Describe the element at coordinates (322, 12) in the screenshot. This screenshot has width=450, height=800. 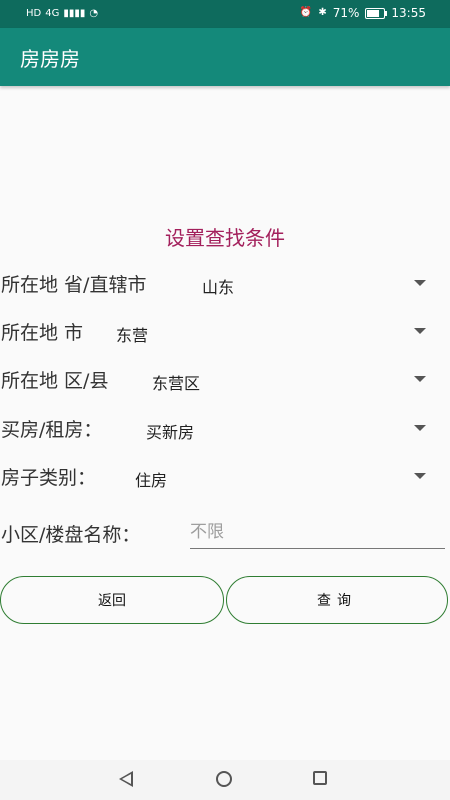
I see `bluetooth-icon: ✱` at that location.